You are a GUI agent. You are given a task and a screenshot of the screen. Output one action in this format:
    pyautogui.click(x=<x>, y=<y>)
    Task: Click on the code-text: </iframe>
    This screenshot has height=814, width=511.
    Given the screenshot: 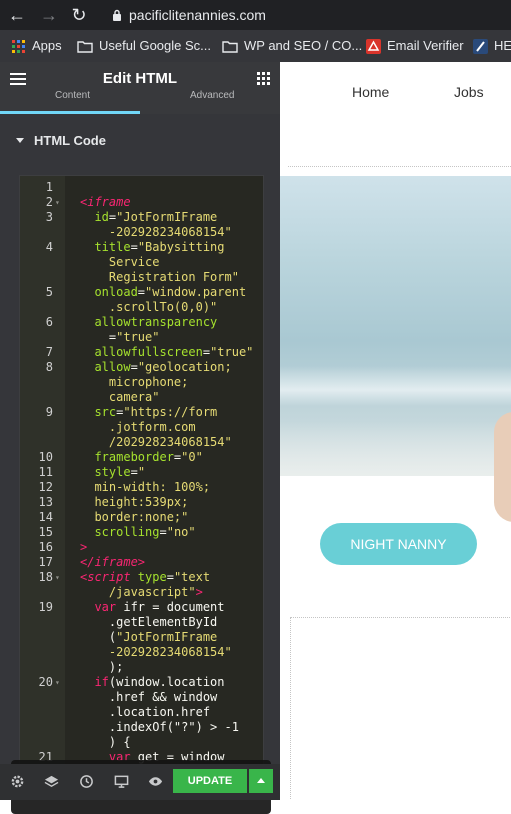 What is the action you would take?
    pyautogui.click(x=169, y=562)
    